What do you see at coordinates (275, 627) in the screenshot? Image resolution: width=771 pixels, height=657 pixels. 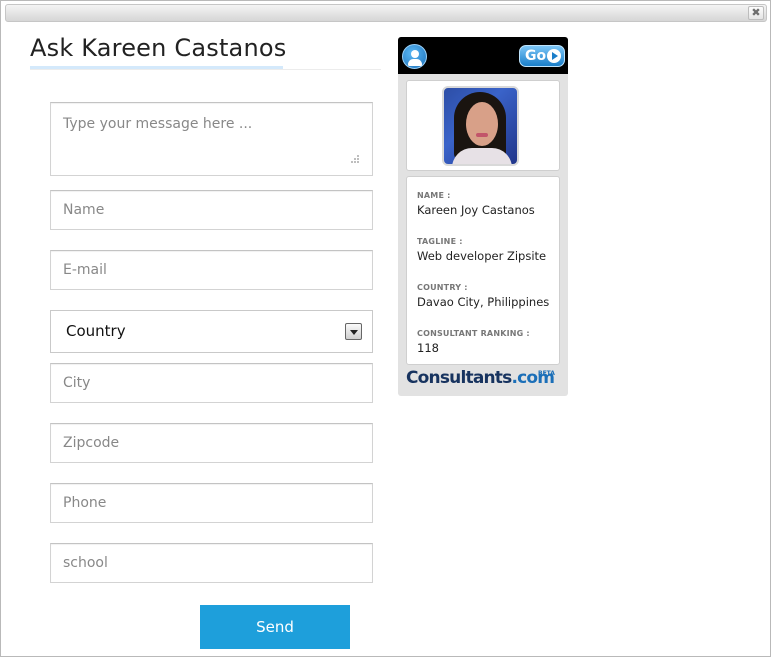 I see `send-button: Send` at bounding box center [275, 627].